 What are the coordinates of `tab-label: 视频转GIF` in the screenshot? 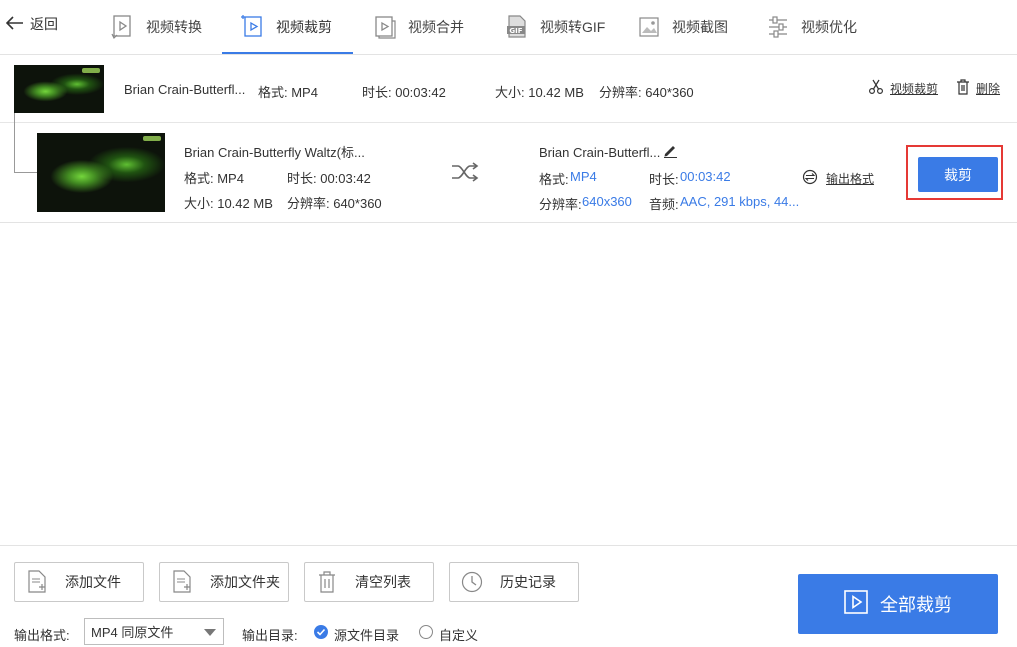 It's located at (573, 27).